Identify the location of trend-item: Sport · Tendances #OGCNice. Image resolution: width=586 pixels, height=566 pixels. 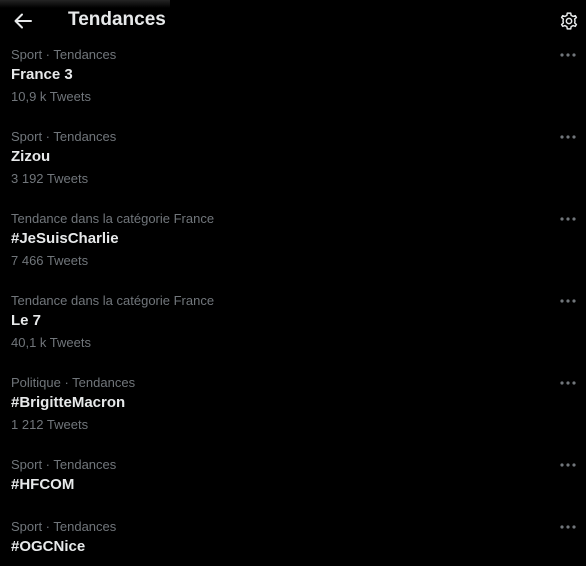
(293, 542).